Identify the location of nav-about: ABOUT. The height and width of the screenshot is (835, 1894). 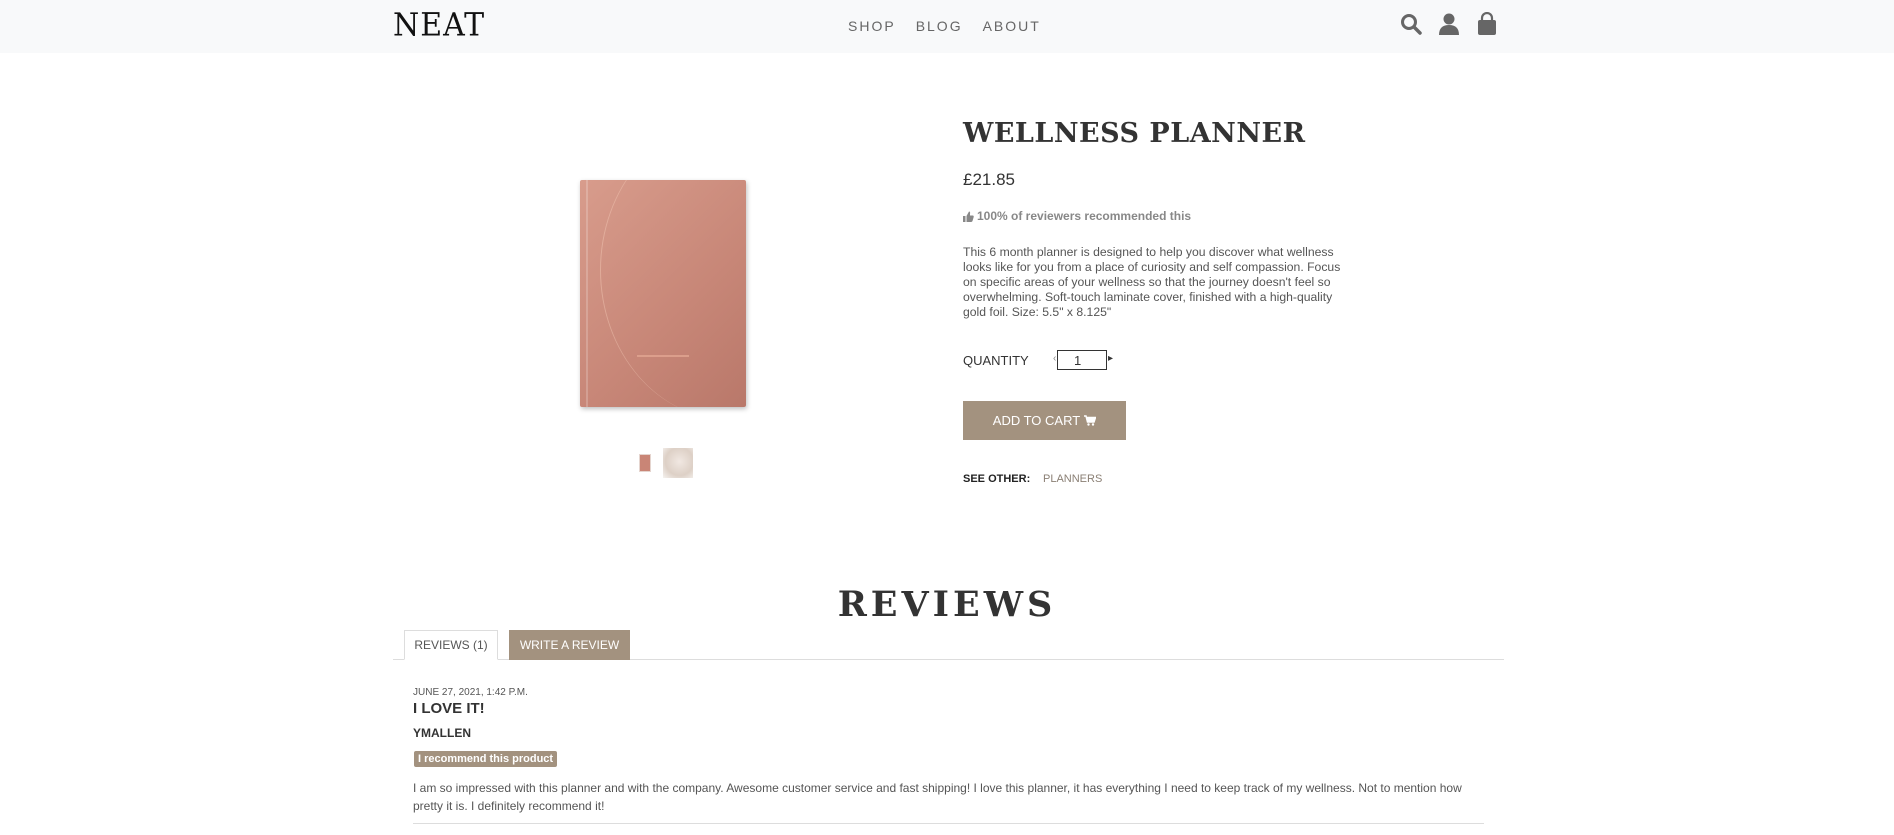
(1012, 26).